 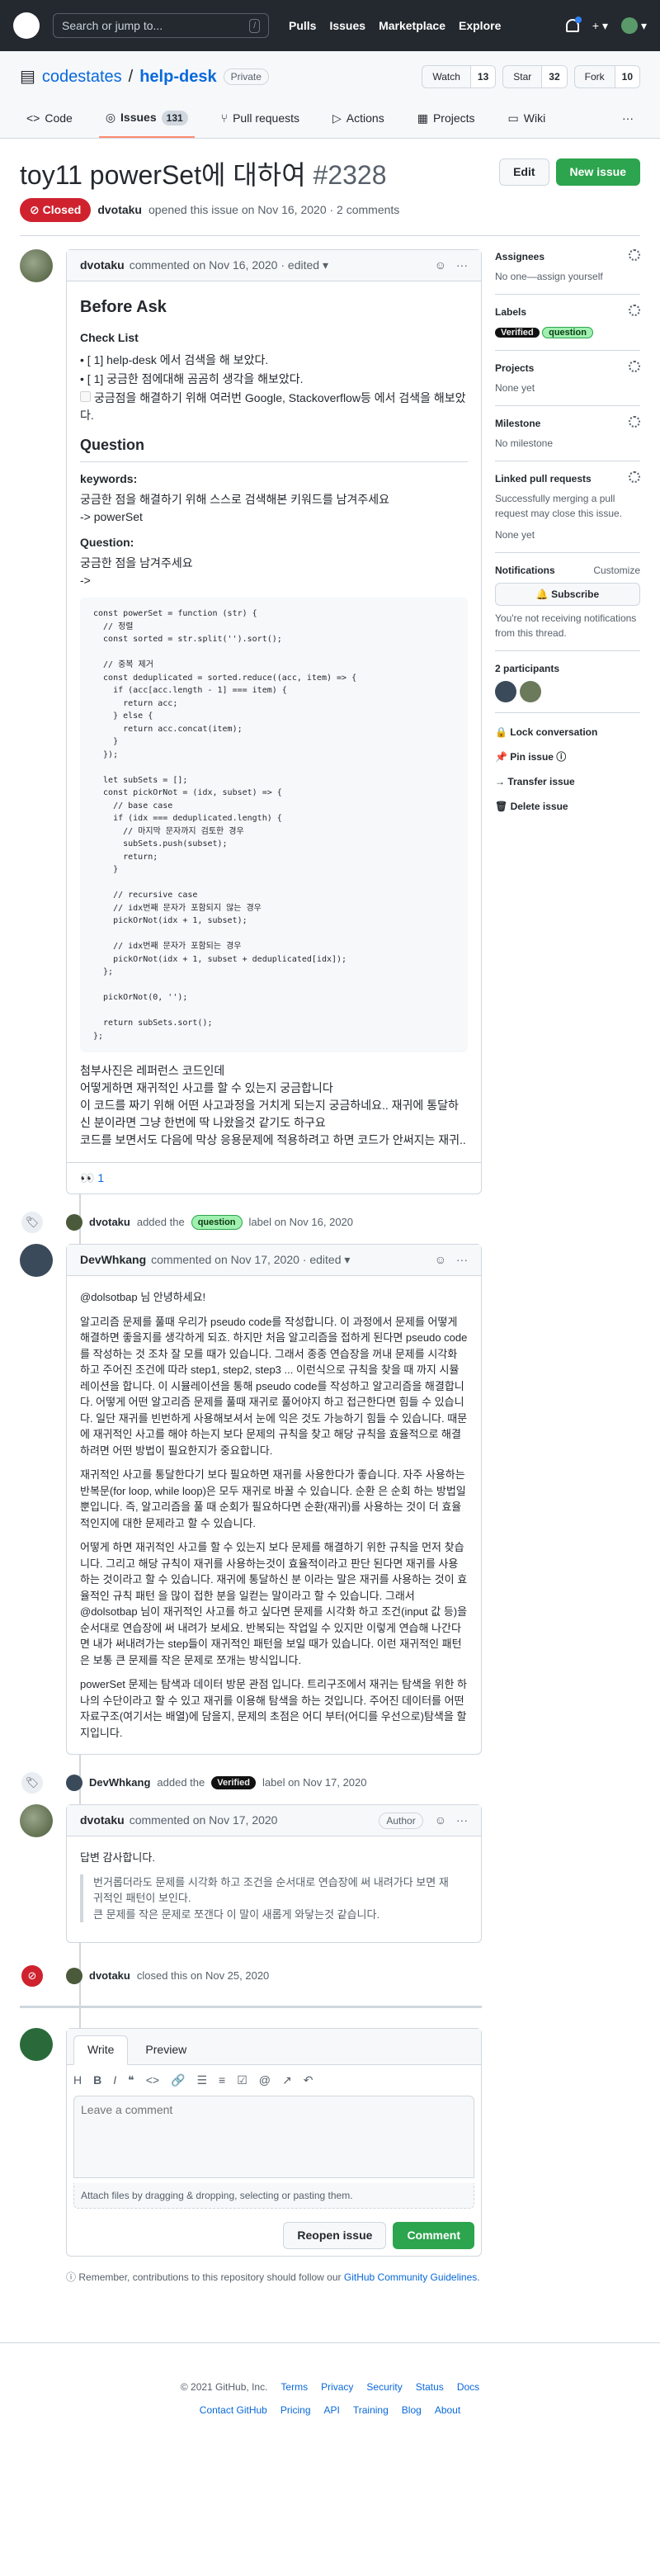 What do you see at coordinates (97, 2080) in the screenshot?
I see `bold-icon: B` at bounding box center [97, 2080].